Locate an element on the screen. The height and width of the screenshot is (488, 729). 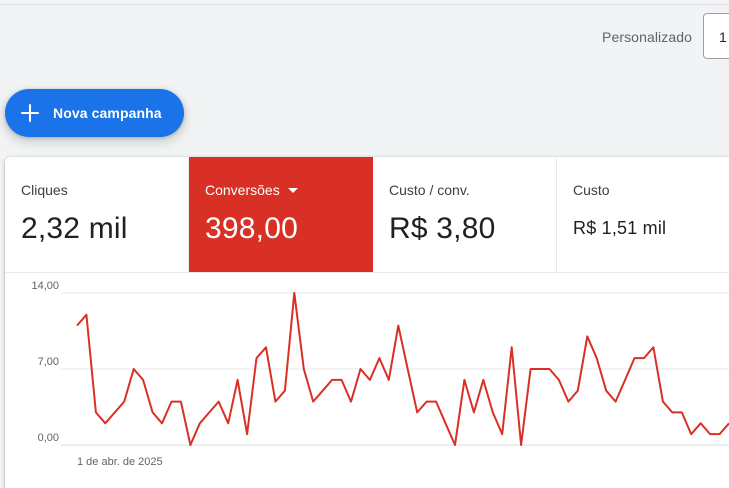
metric-tab-clicks: Cliques 2,32 mil is located at coordinates (97, 214).